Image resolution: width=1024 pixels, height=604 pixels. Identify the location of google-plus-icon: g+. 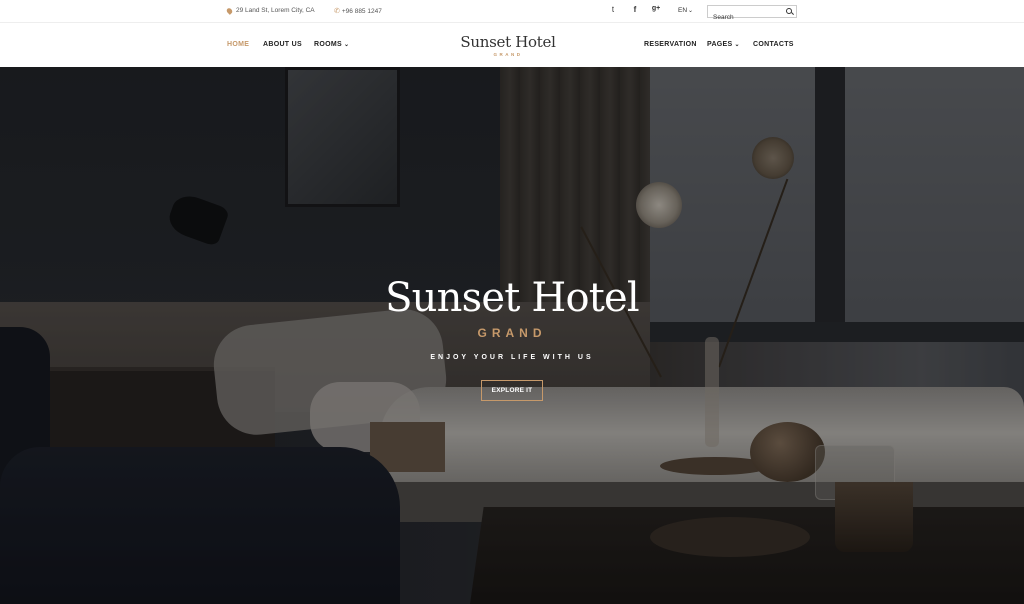
(656, 8).